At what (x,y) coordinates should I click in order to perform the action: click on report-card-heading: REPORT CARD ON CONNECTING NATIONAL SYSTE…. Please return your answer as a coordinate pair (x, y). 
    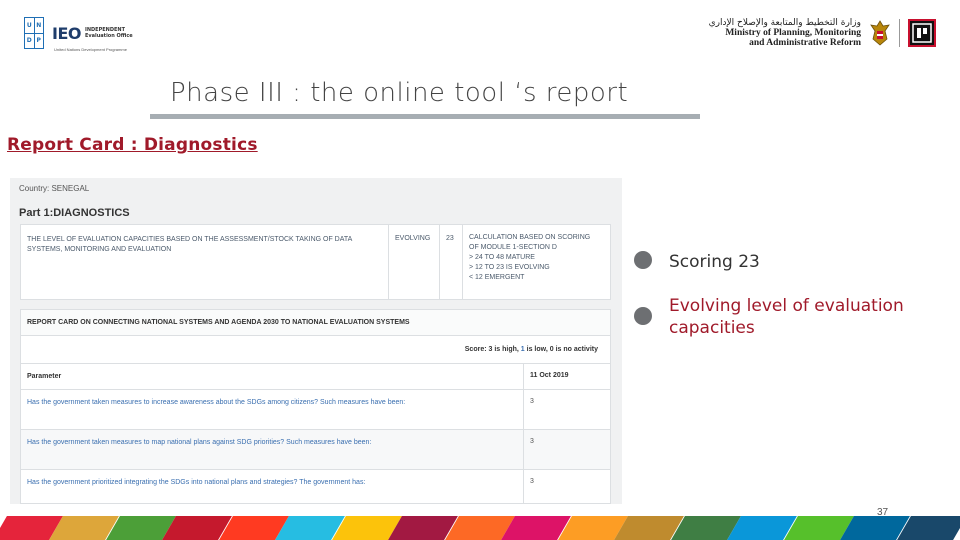
    Looking at the image, I should click on (315, 323).